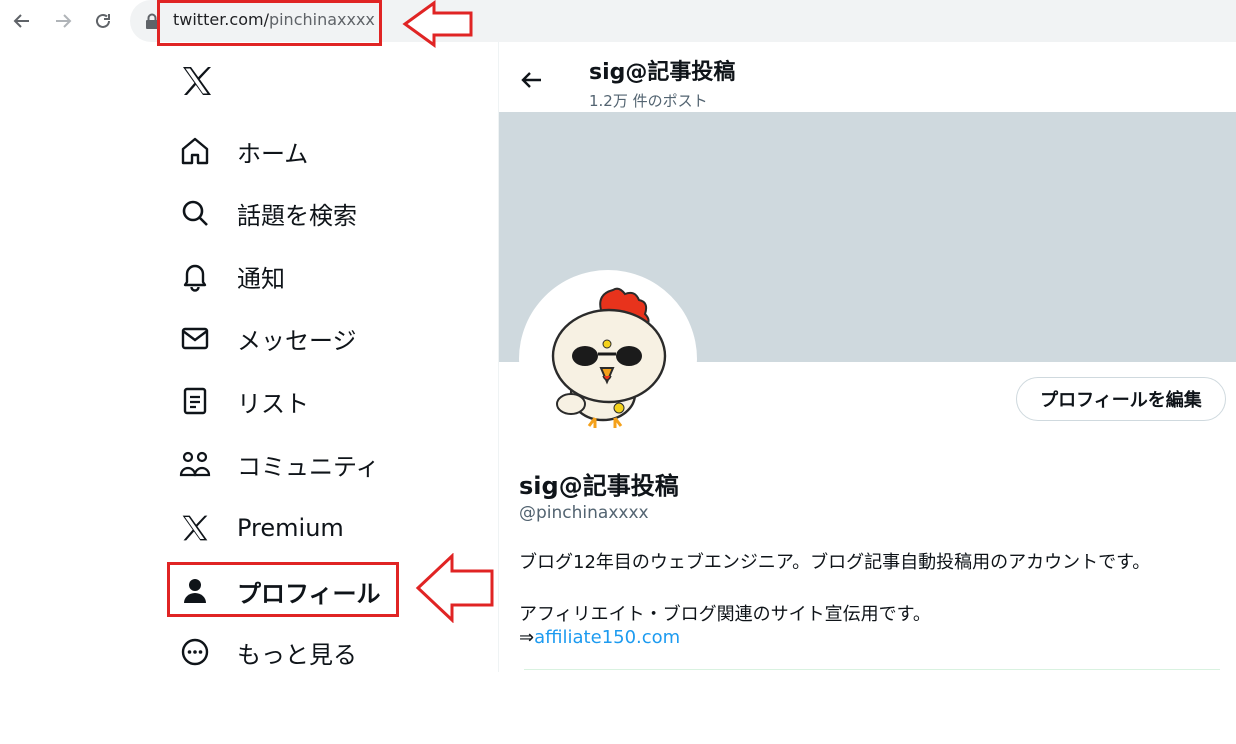 This screenshot has height=744, width=1236. What do you see at coordinates (607, 637) in the screenshot?
I see `bio-link: affiliate150.com` at bounding box center [607, 637].